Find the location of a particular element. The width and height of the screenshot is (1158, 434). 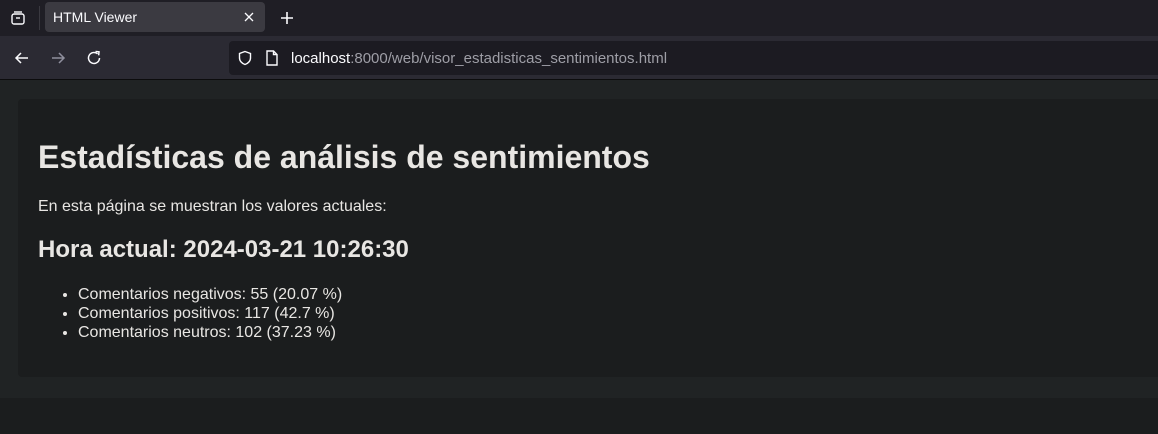

page-footer-band is located at coordinates (579, 416).